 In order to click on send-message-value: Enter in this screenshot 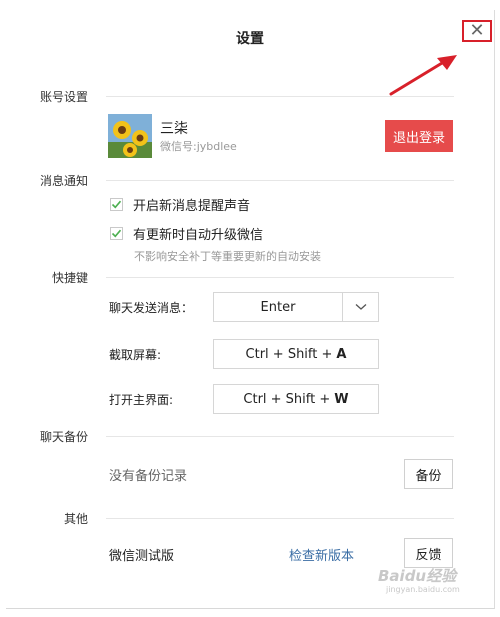, I will do `click(278, 307)`.